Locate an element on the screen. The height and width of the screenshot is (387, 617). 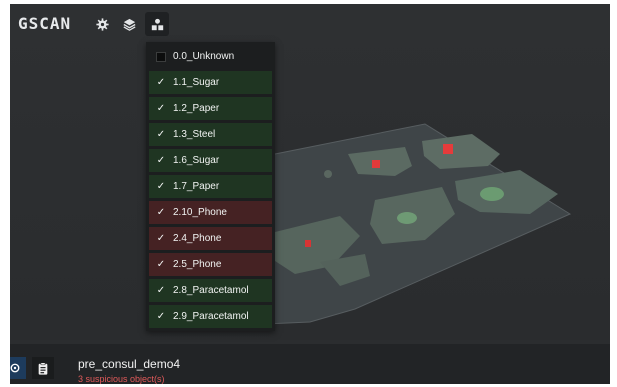
category-label: 1.2_Paper is located at coordinates (196, 108).